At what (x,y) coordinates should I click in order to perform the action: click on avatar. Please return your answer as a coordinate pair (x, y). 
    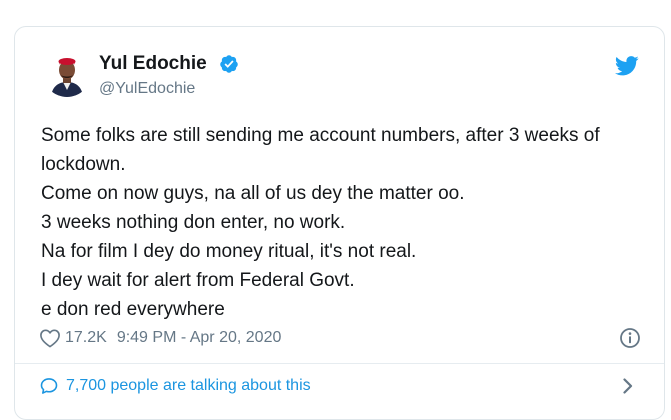
    Looking at the image, I should click on (67, 73).